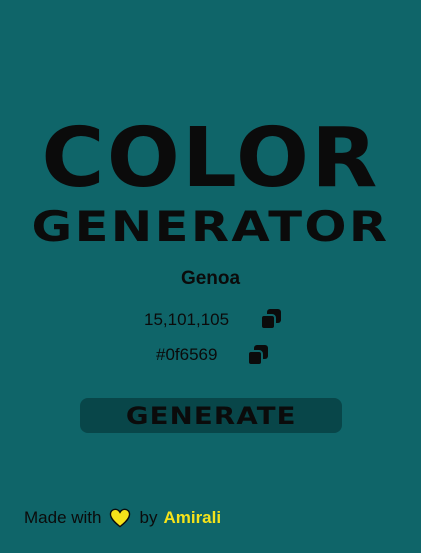 This screenshot has width=421, height=553. Describe the element at coordinates (210, 226) in the screenshot. I see `app-title-generator: GENERATOR` at that location.